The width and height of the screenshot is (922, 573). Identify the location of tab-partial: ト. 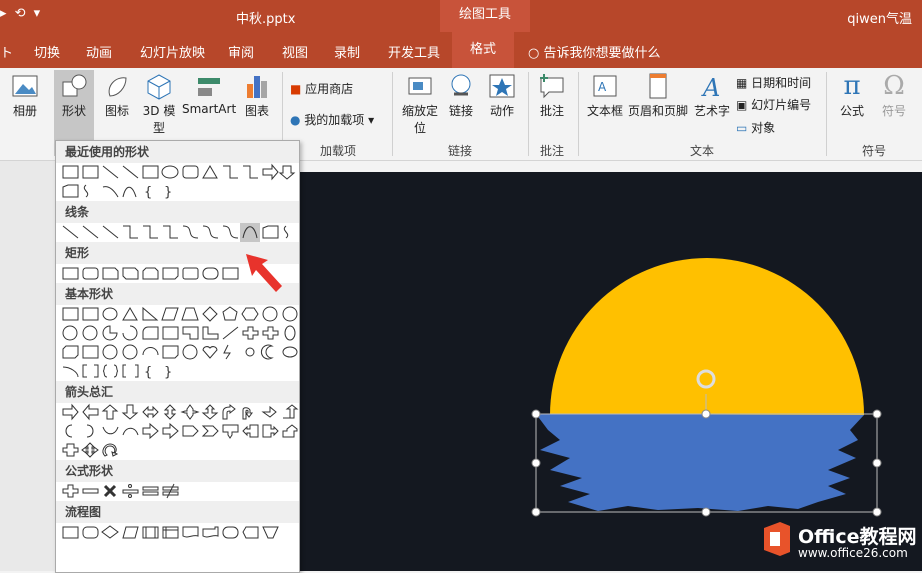
(6, 51).